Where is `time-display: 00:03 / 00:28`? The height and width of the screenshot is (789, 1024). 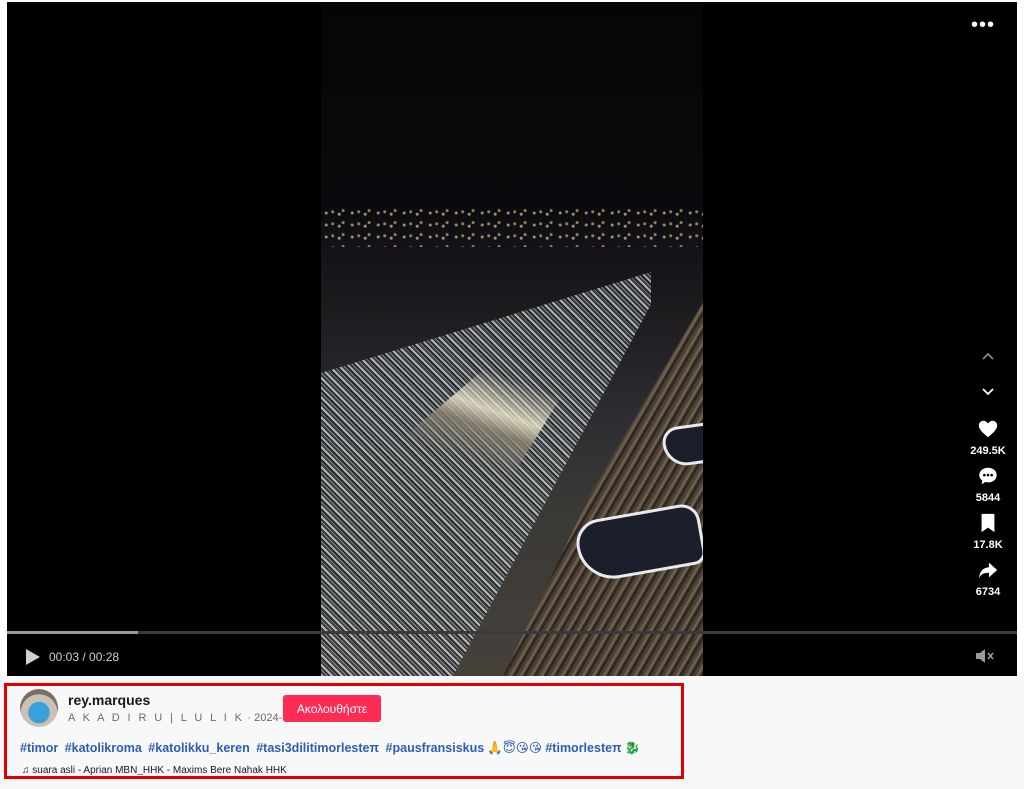 time-display: 00:03 / 00:28 is located at coordinates (84, 657).